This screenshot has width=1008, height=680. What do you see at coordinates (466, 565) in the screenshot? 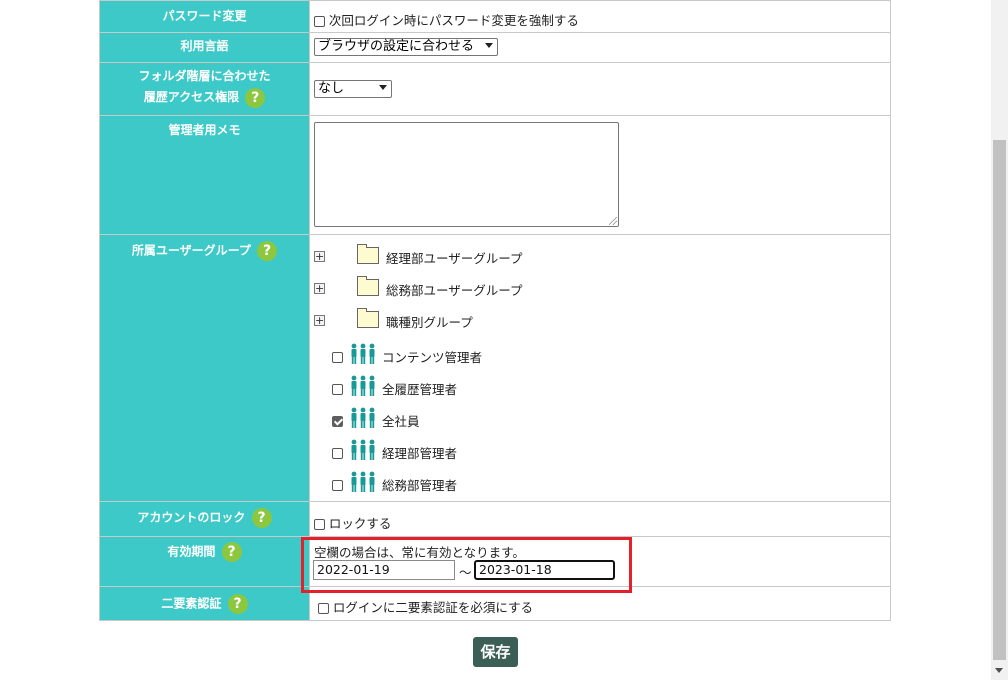
I see `highlight-box` at bounding box center [466, 565].